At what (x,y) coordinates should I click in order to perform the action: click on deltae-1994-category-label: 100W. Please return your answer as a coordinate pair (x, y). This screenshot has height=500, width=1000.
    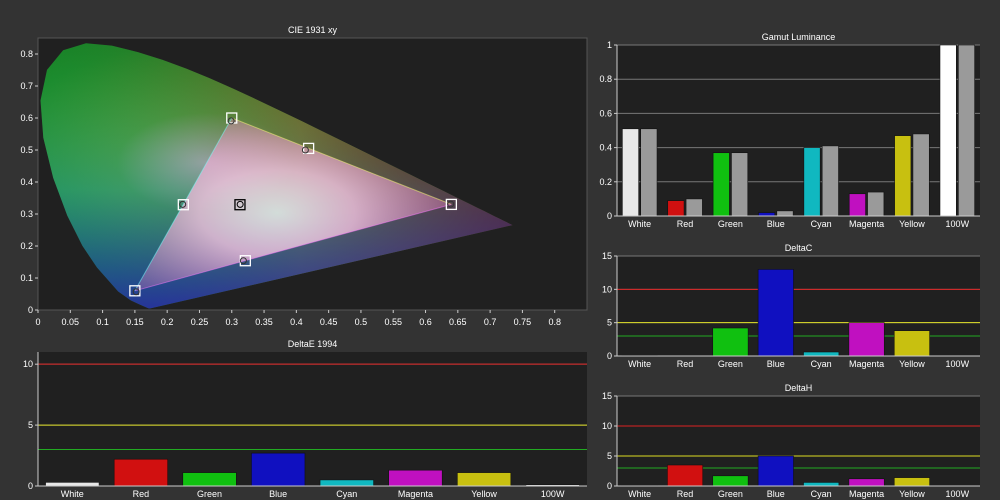
    Looking at the image, I should click on (553, 494).